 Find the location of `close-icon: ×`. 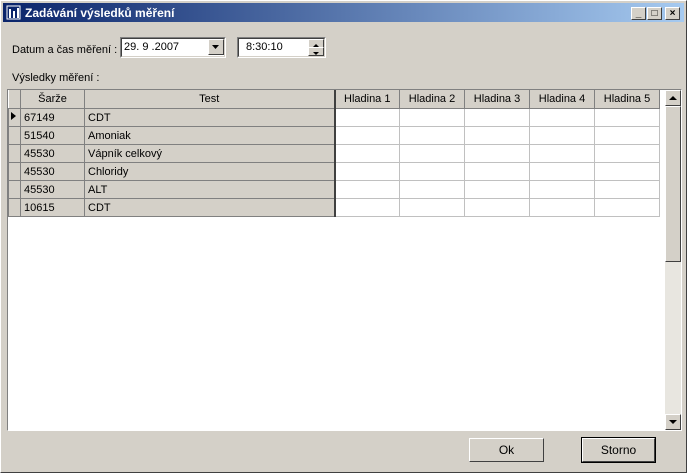

close-icon: × is located at coordinates (672, 13).